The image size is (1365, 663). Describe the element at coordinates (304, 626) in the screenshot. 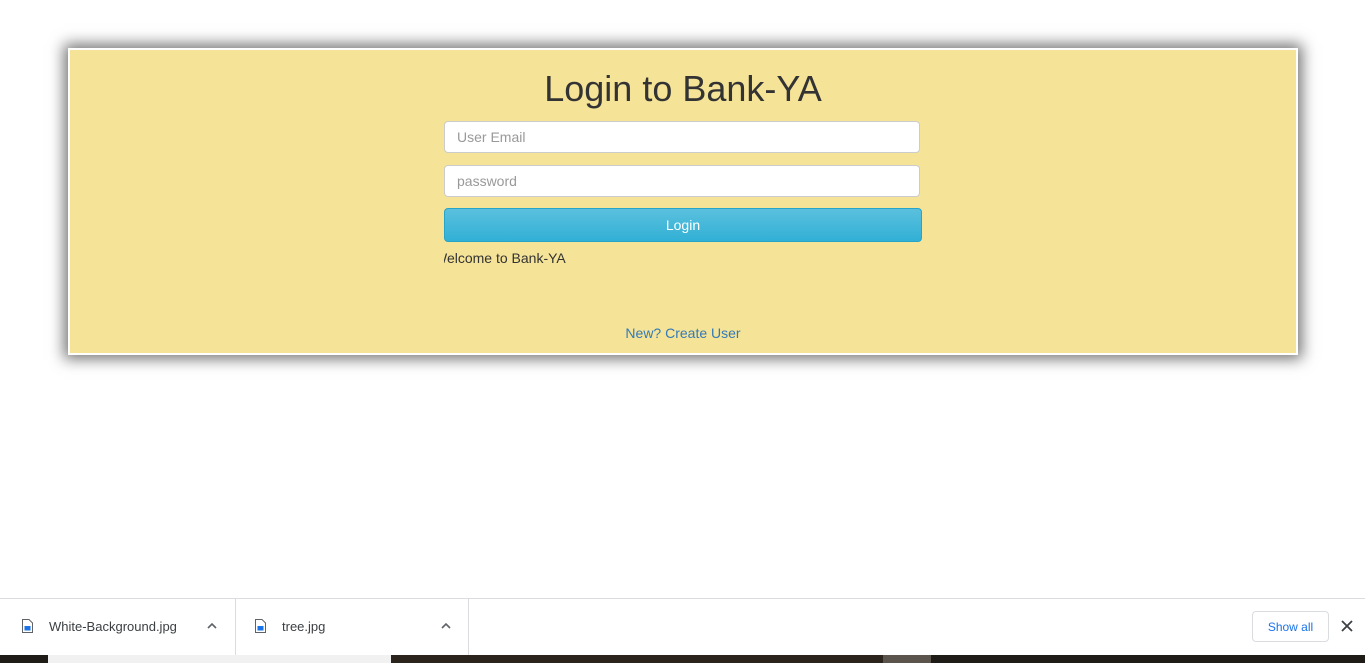

I see `download-file-name: tree.jpg` at that location.